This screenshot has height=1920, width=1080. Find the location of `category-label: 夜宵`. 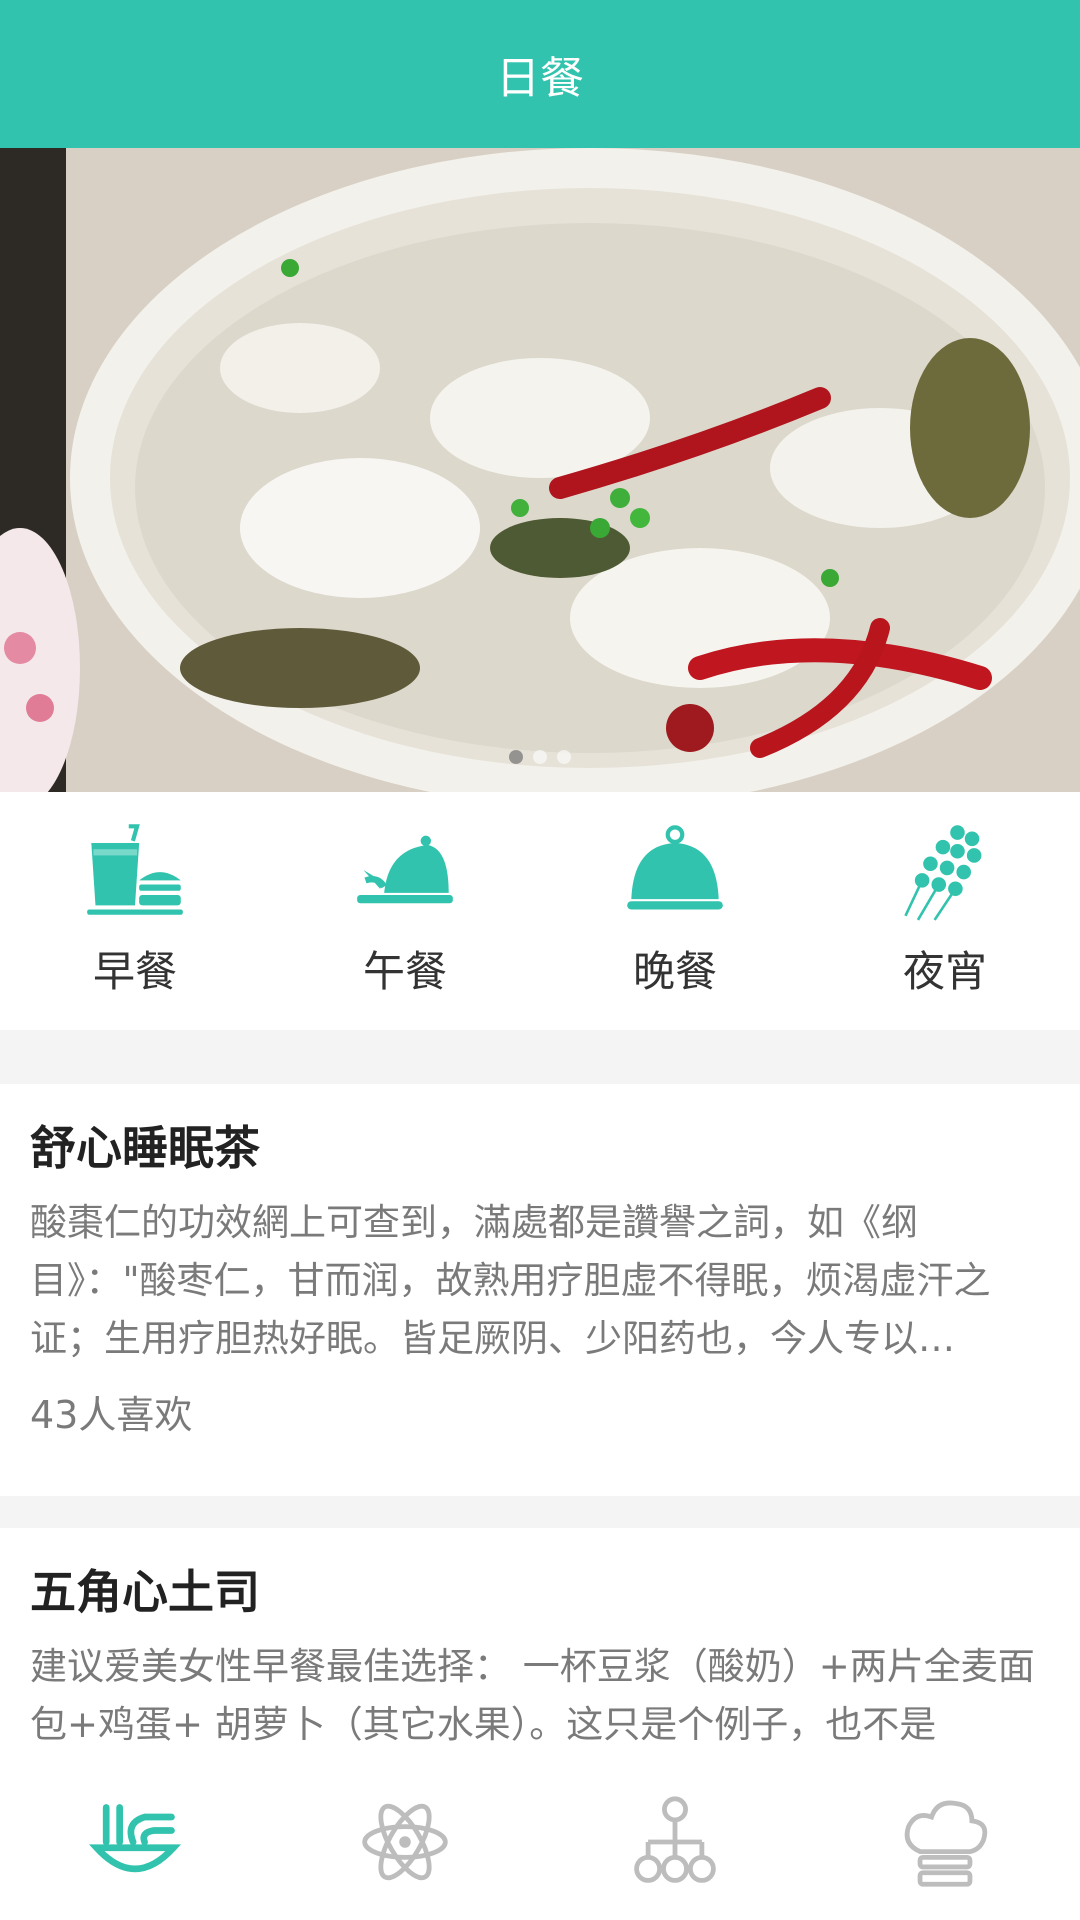

category-label: 夜宵 is located at coordinates (944, 971).